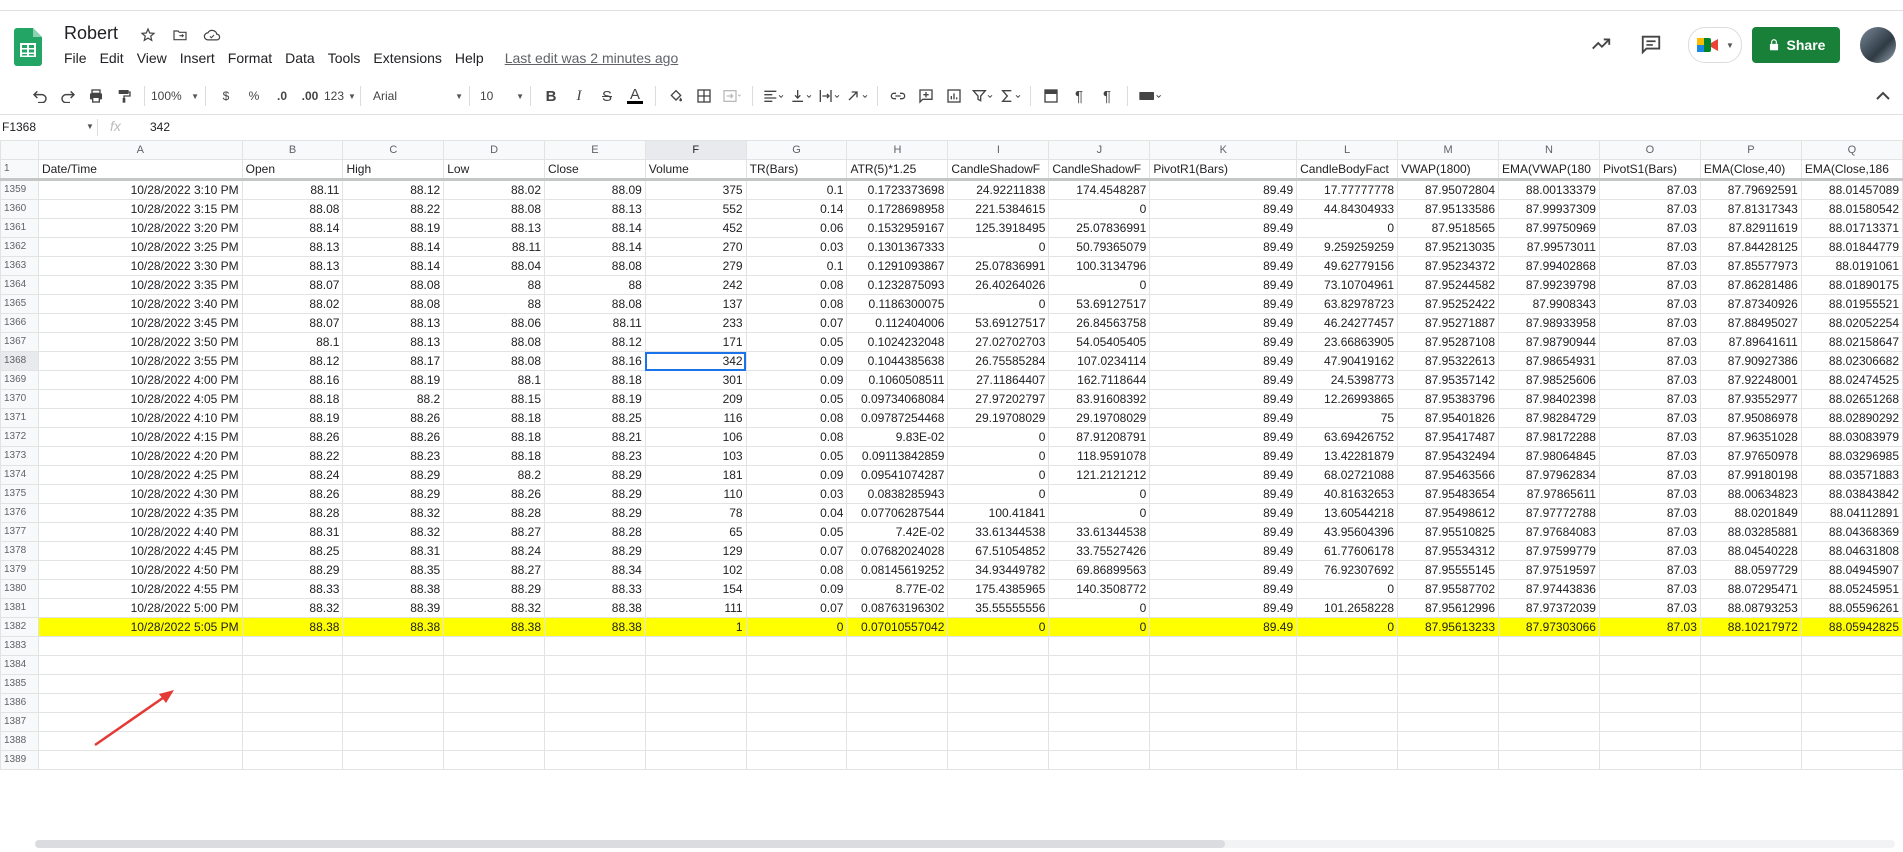 This screenshot has width=1903, height=852. Describe the element at coordinates (695, 247) in the screenshot. I see `cell: 270` at that location.